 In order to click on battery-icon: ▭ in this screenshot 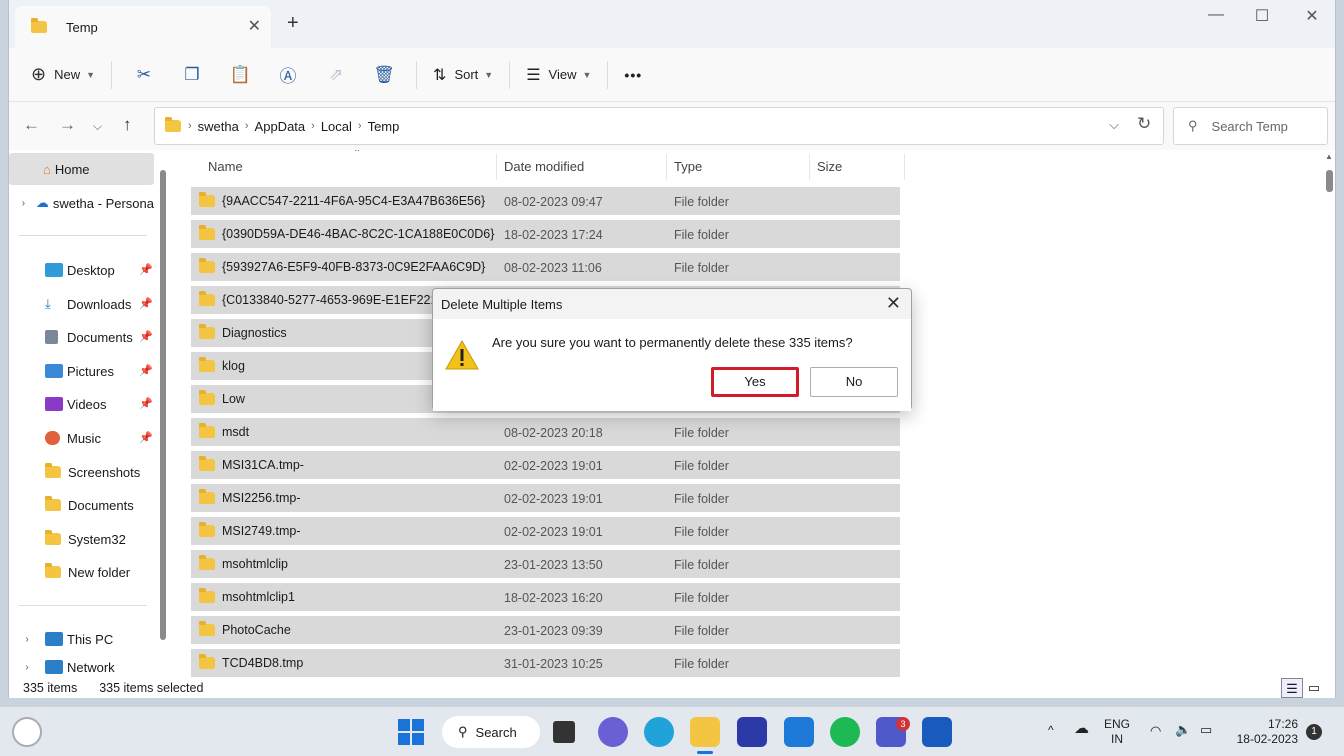, I will do `click(1206, 729)`.